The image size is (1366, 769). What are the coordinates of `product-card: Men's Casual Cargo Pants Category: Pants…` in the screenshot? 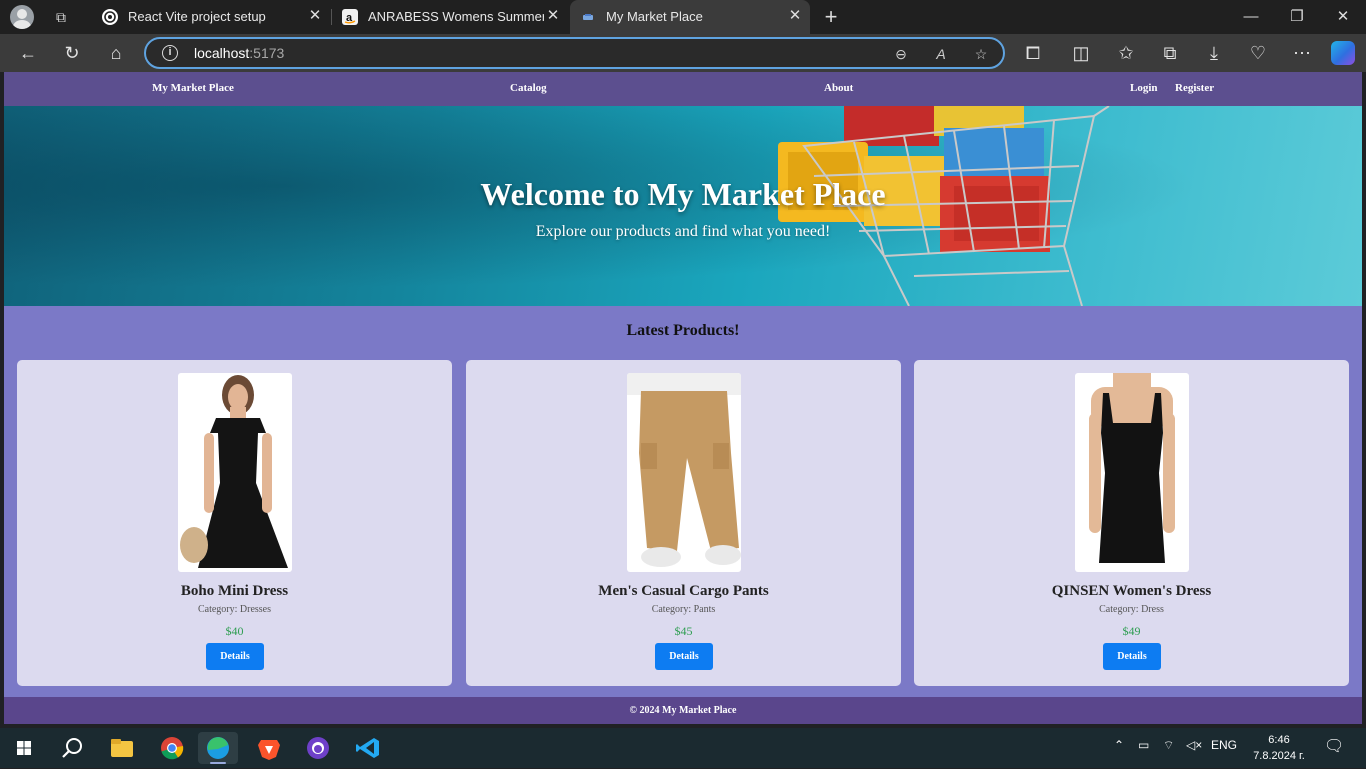 It's located at (683, 523).